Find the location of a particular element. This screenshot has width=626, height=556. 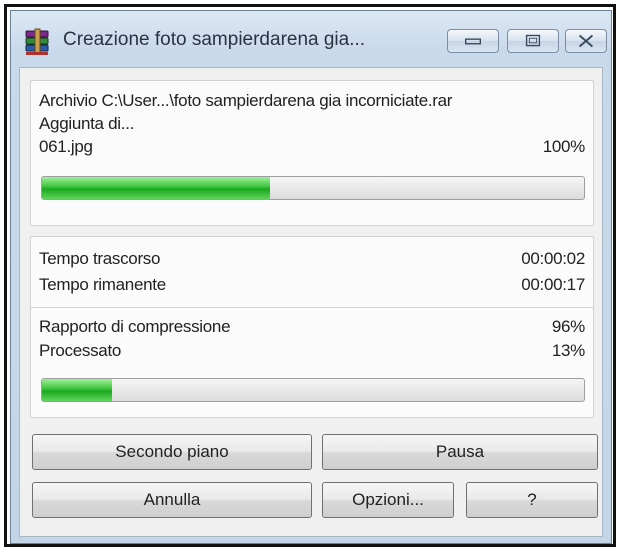

pause-button: Pausa is located at coordinates (460, 452).